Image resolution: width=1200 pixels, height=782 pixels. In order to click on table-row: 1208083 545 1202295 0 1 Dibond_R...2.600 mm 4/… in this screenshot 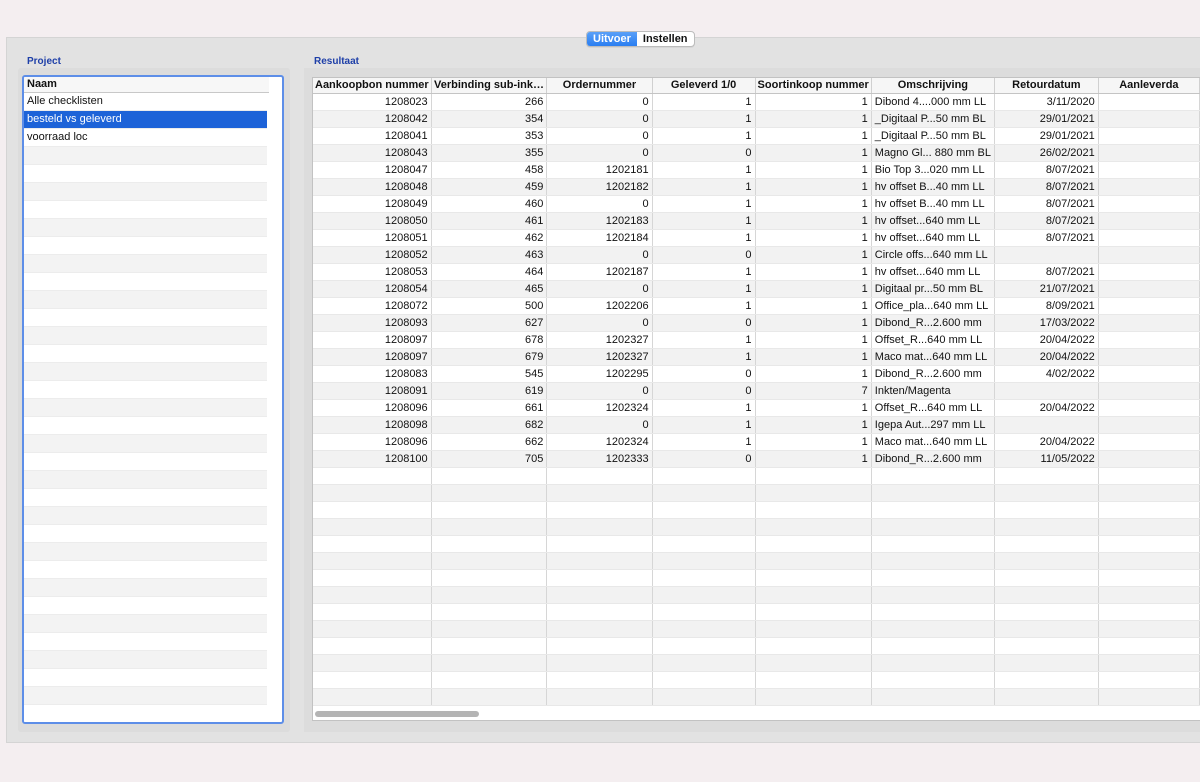, I will do `click(756, 374)`.